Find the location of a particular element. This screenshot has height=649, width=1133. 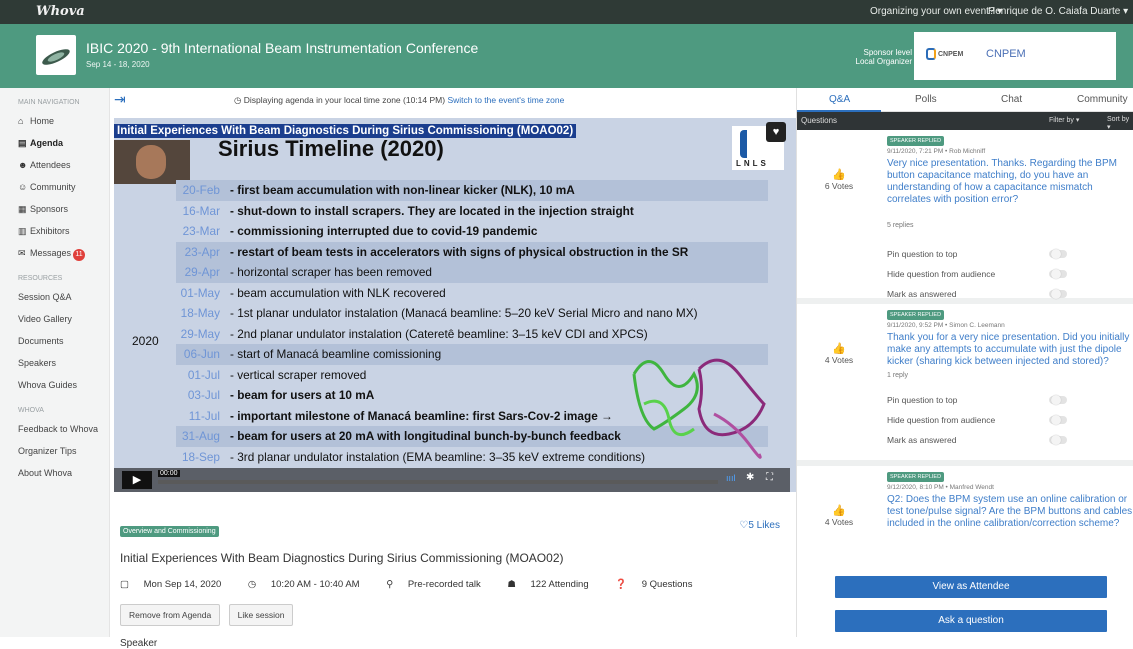

event-thumbnail is located at coordinates (56, 55).